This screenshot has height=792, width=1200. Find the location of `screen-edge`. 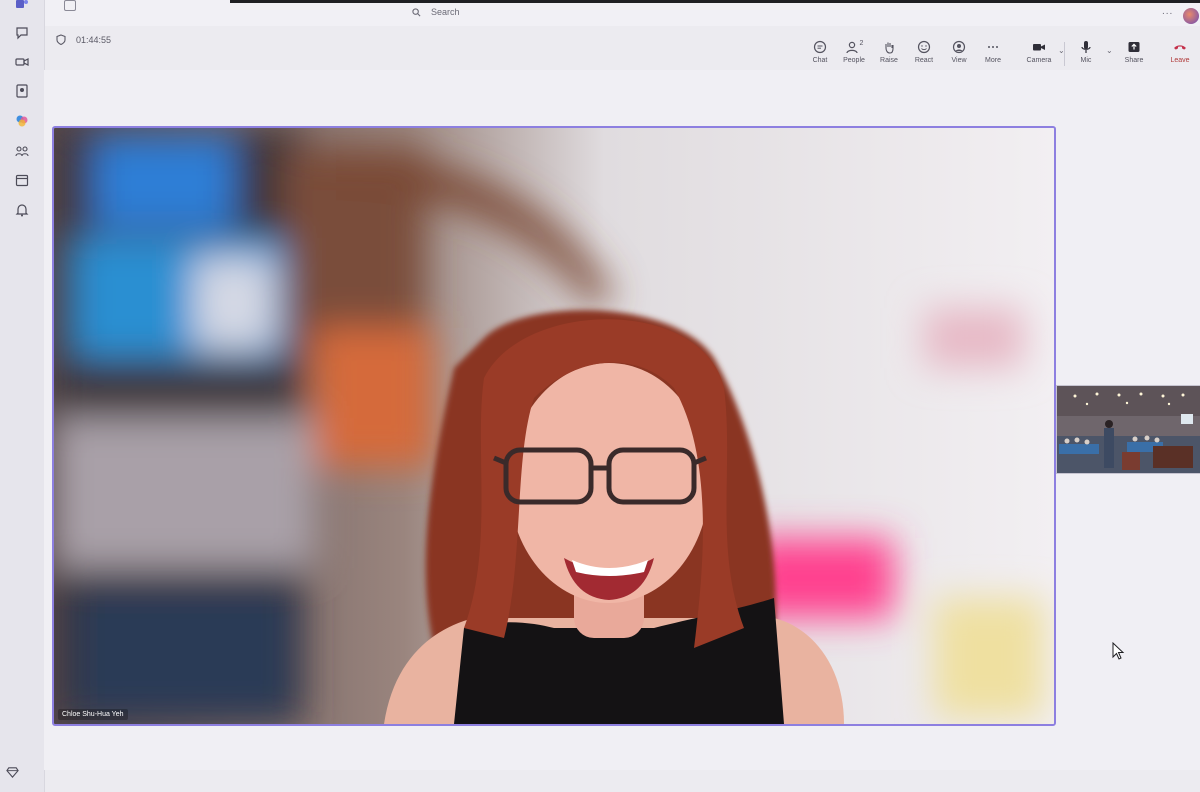

screen-edge is located at coordinates (715, 1).